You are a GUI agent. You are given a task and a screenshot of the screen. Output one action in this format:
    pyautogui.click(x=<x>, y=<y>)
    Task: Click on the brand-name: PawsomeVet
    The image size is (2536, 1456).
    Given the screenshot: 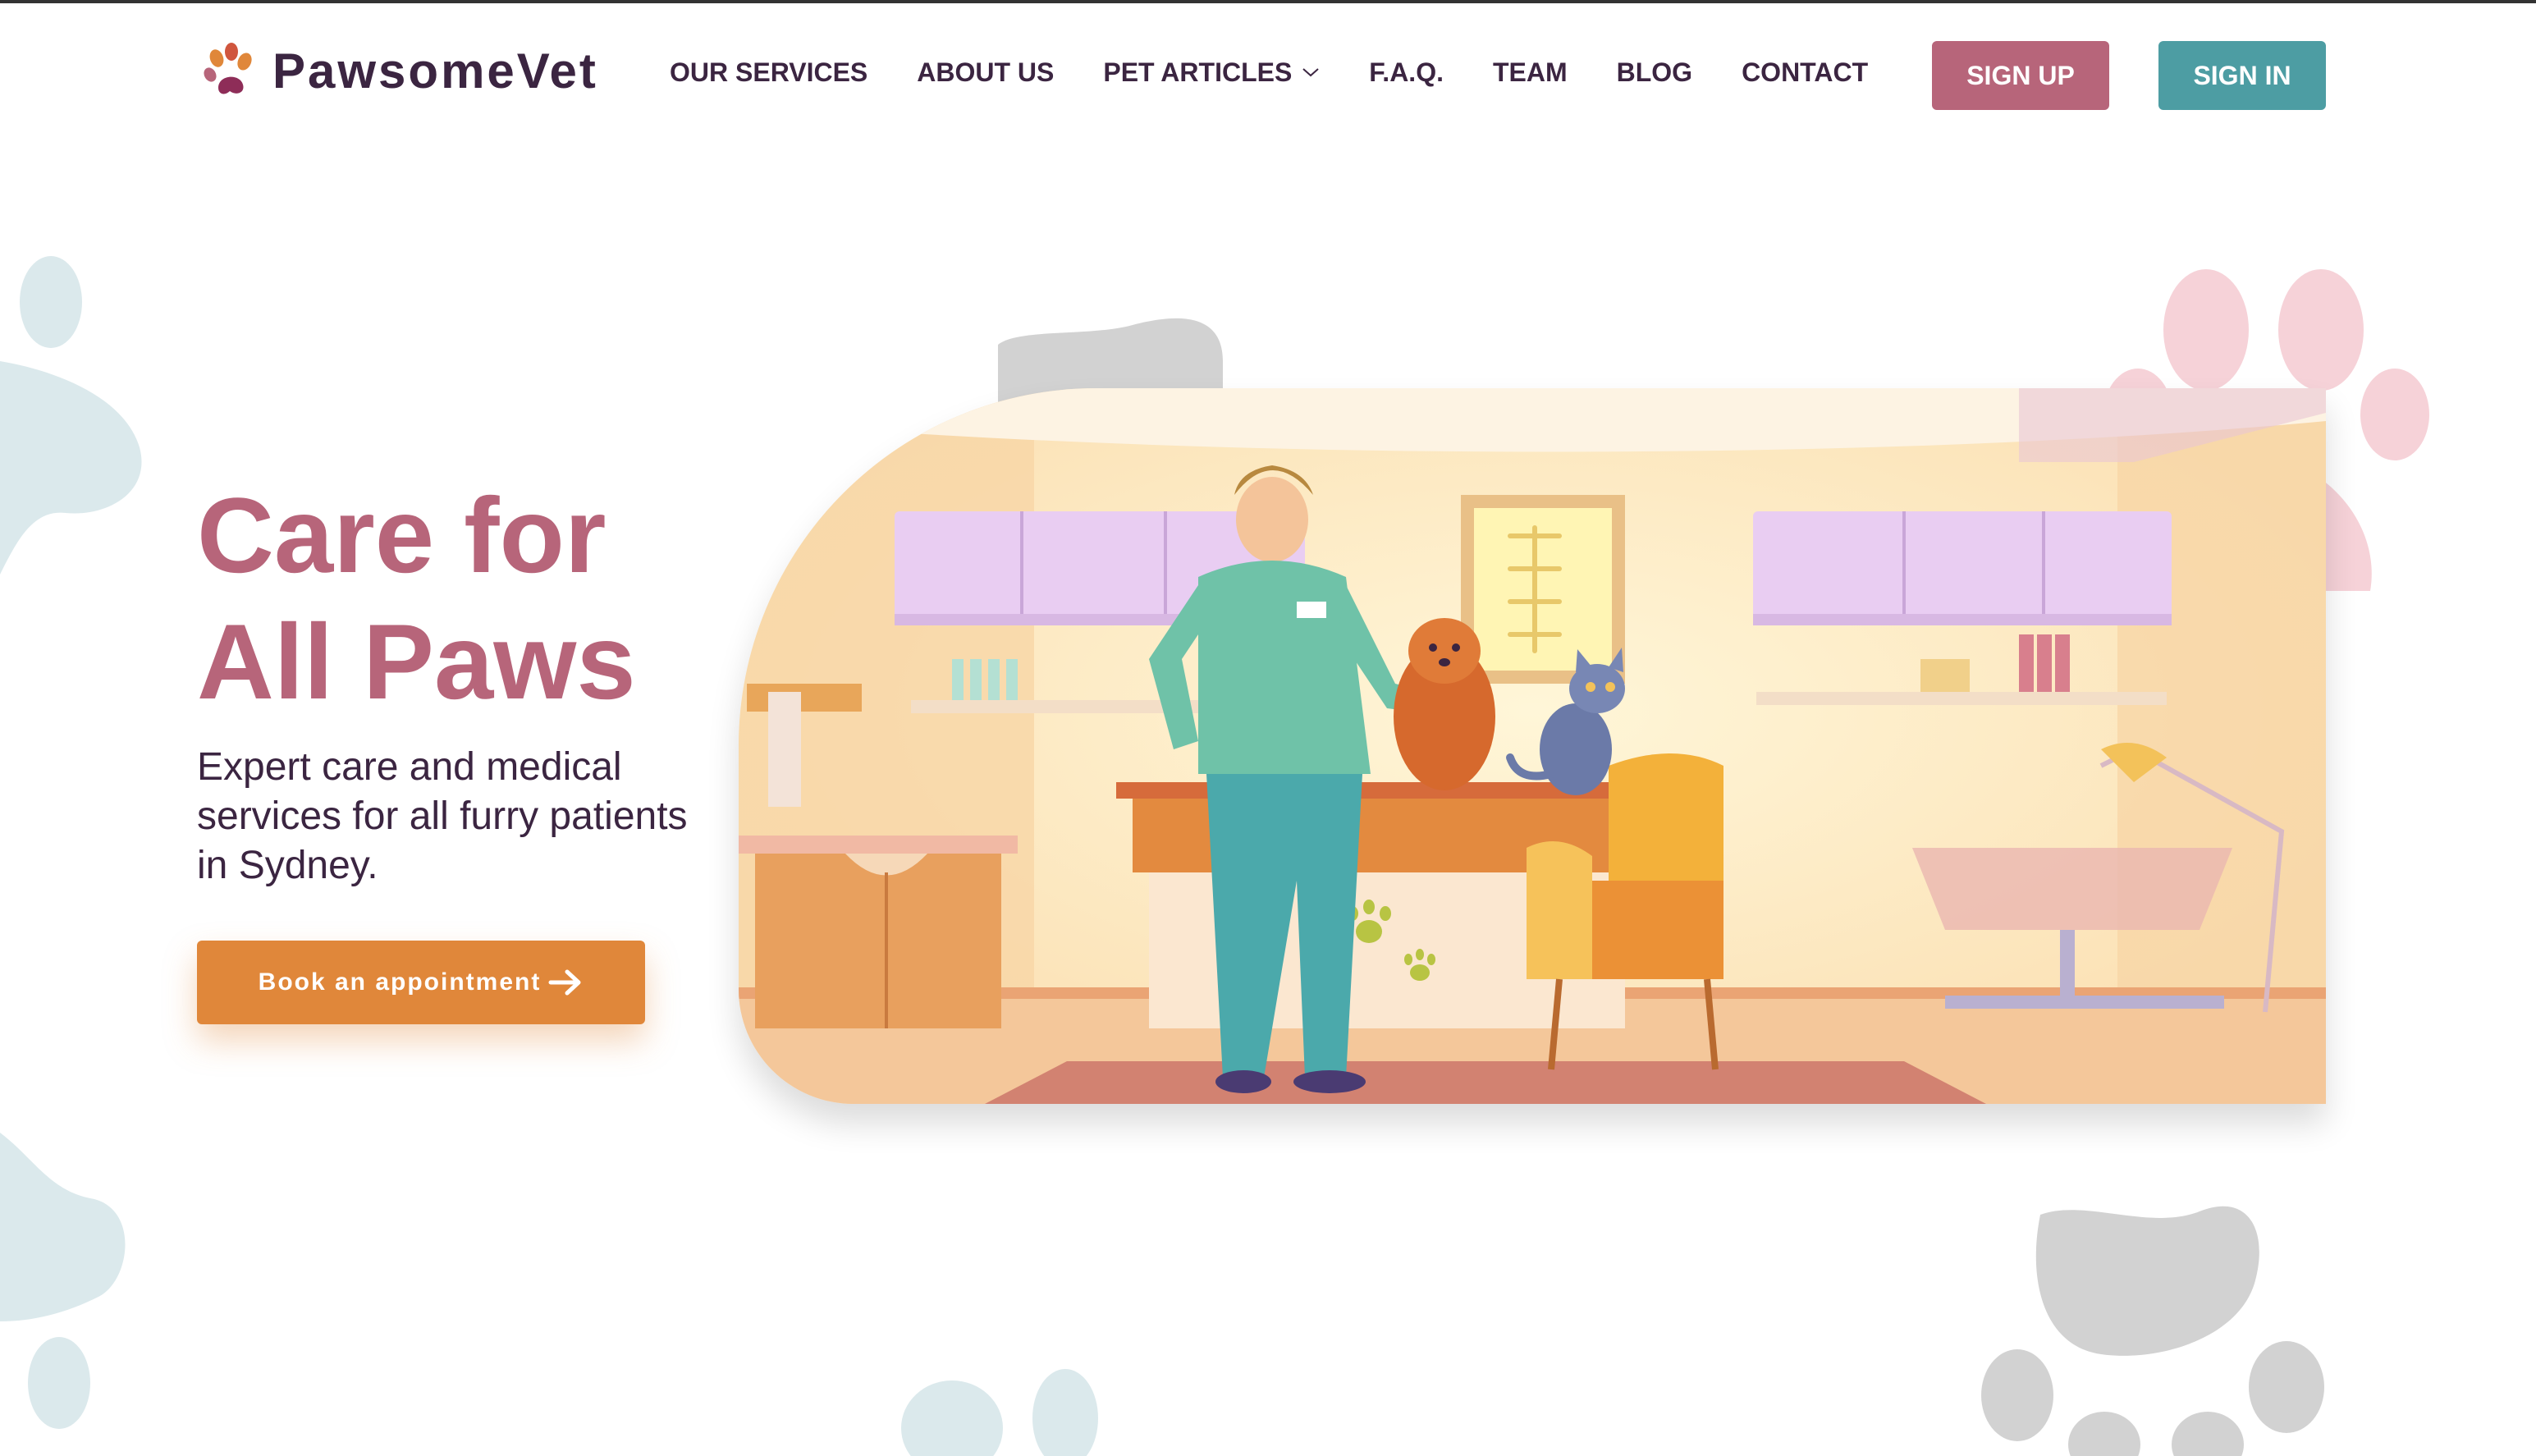 What is the action you would take?
    pyautogui.click(x=435, y=70)
    